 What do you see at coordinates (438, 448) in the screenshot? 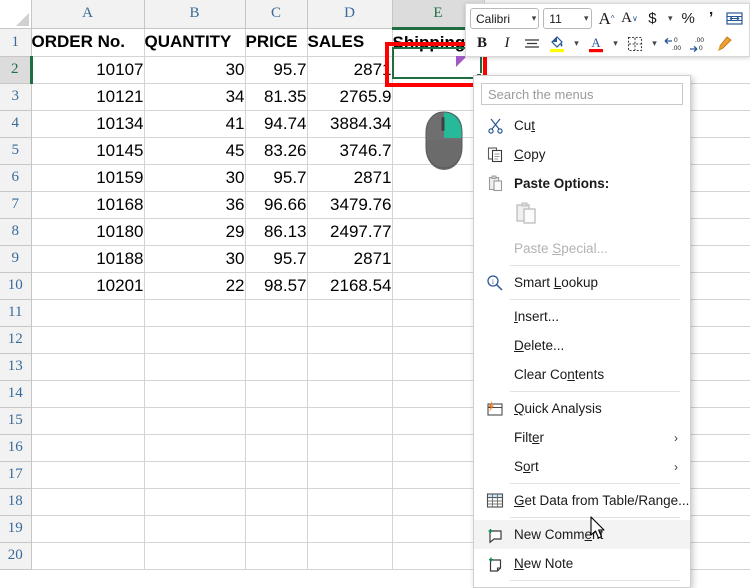
I see `cell-E16` at bounding box center [438, 448].